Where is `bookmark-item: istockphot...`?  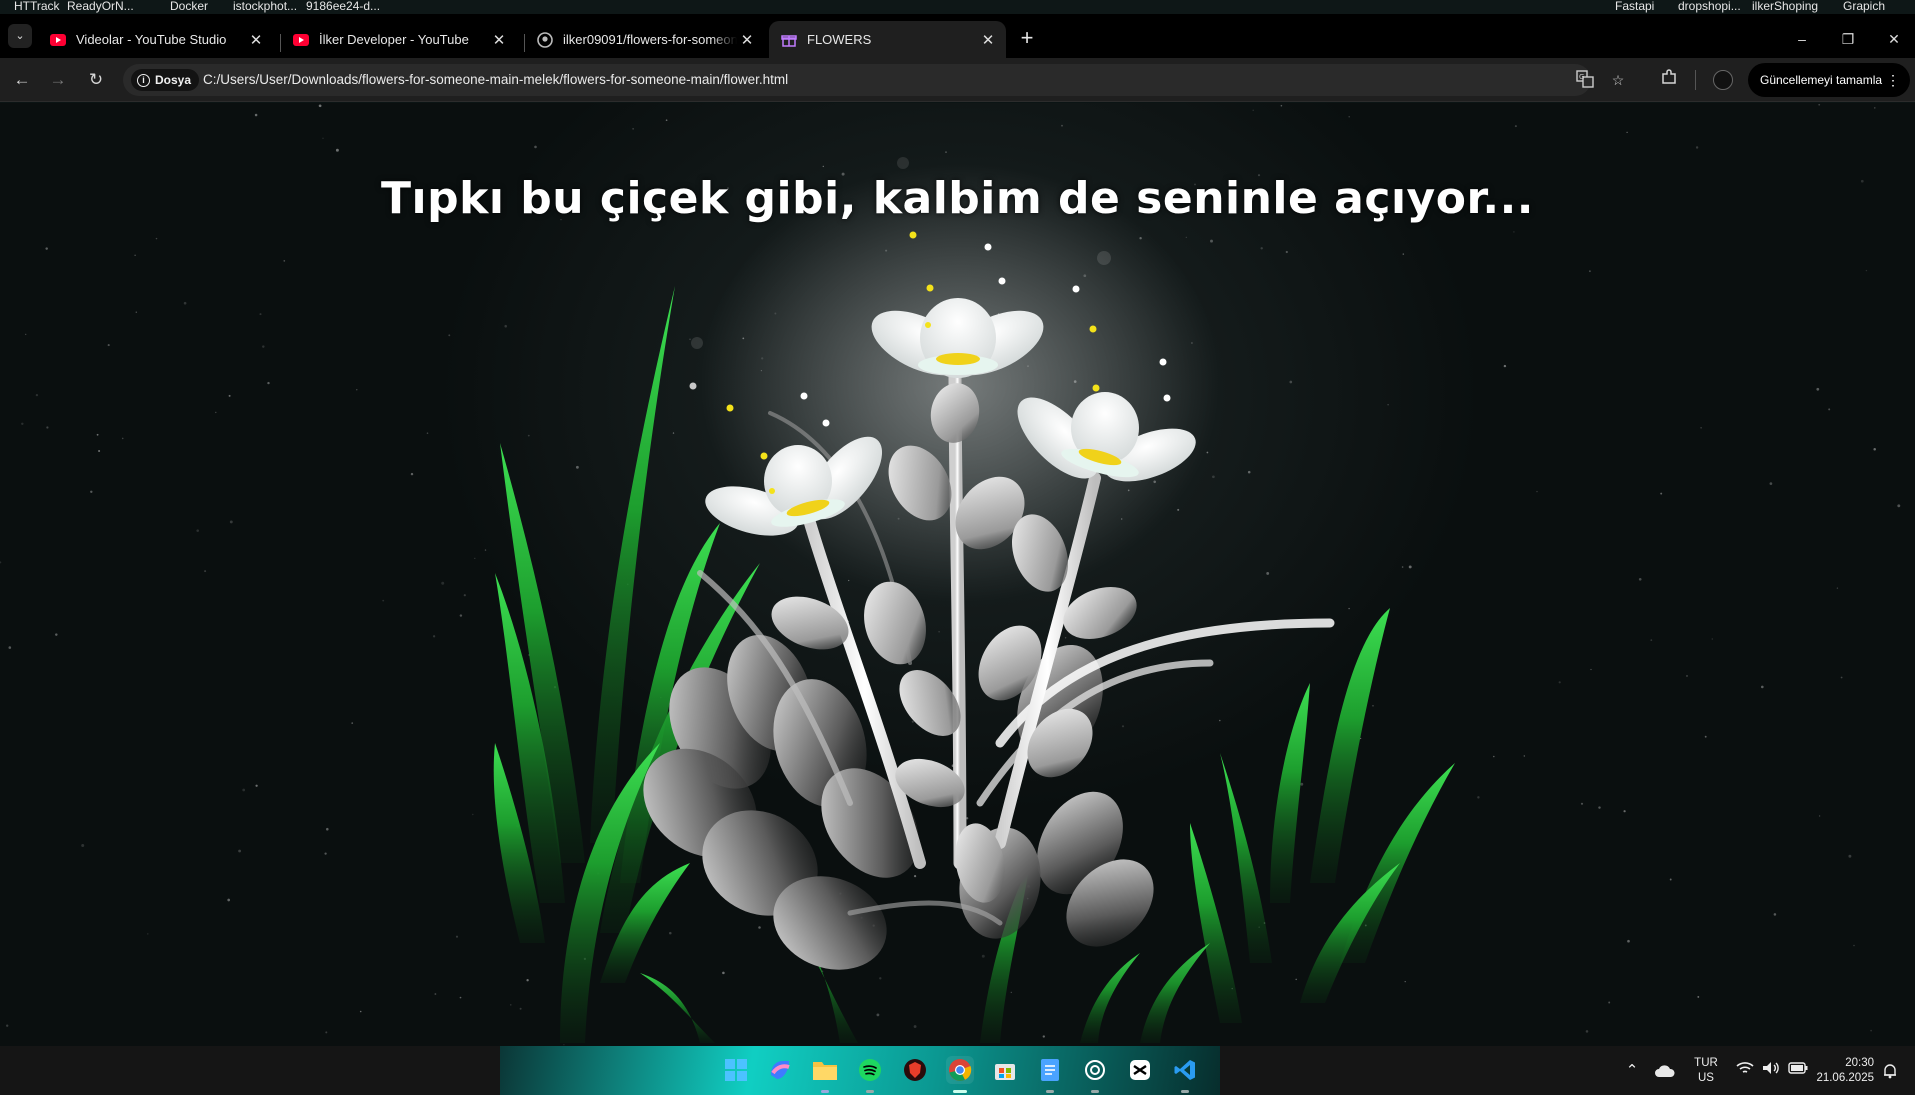 bookmark-item: istockphot... is located at coordinates (265, 6).